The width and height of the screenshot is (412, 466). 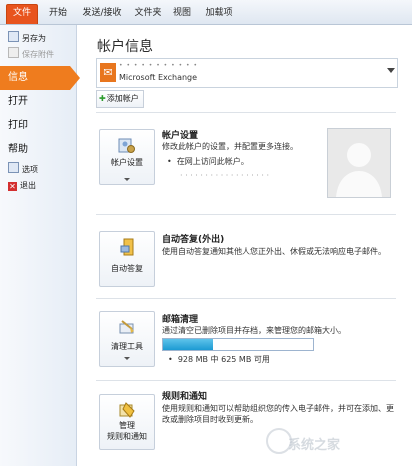 I want to click on manage-rules-label-2: 规则和通知, so click(x=127, y=436).